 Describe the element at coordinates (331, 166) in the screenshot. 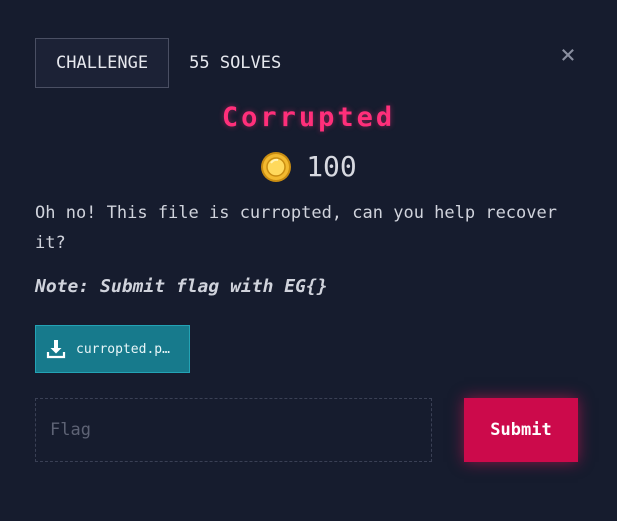

I see `points-value: 100` at that location.